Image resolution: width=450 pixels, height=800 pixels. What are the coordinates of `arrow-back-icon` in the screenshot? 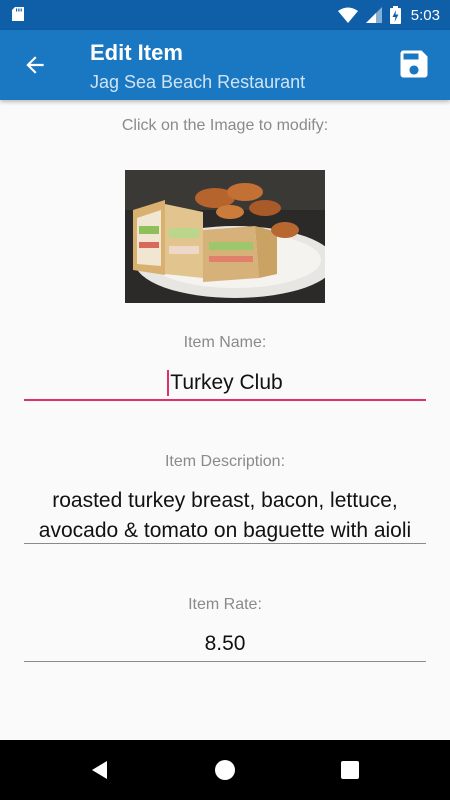 It's located at (35, 65).